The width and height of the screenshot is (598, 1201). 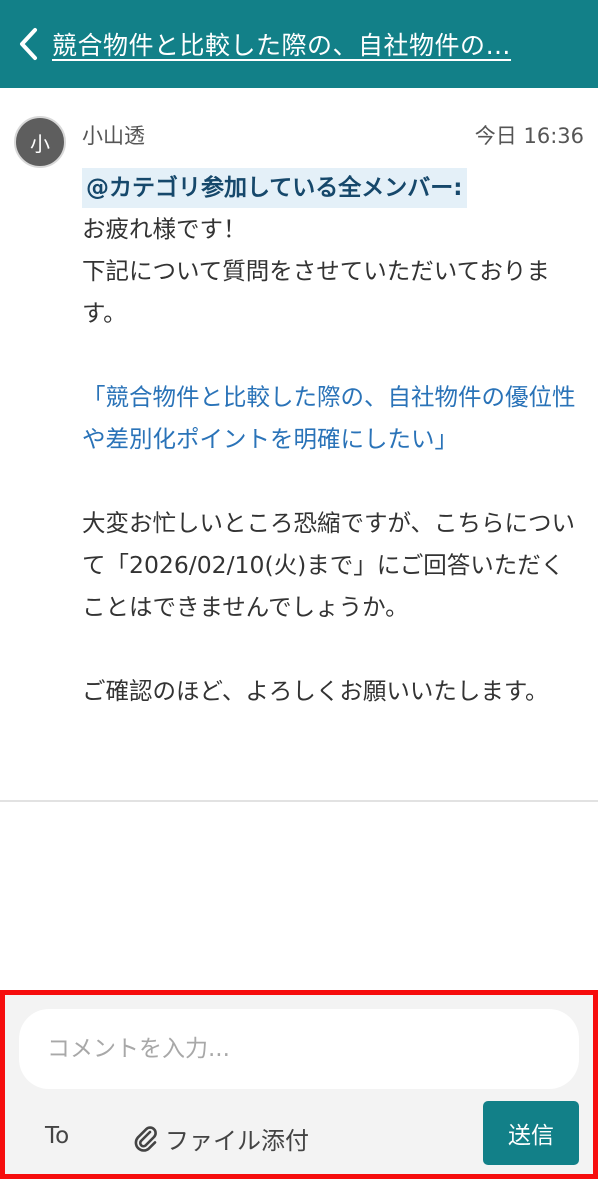 I want to click on attach-file-button: ファイル添付, so click(x=221, y=1138).